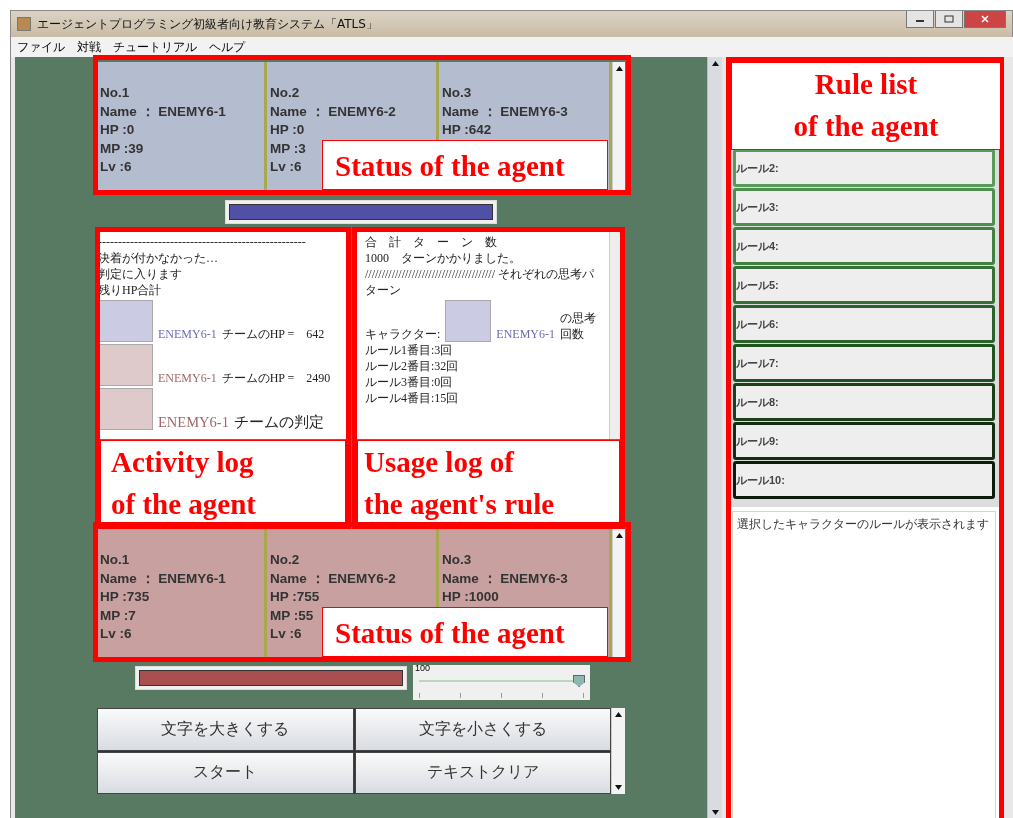 The height and width of the screenshot is (818, 1013). What do you see at coordinates (155, 47) in the screenshot?
I see `menu-item: チュートリアル` at bounding box center [155, 47].